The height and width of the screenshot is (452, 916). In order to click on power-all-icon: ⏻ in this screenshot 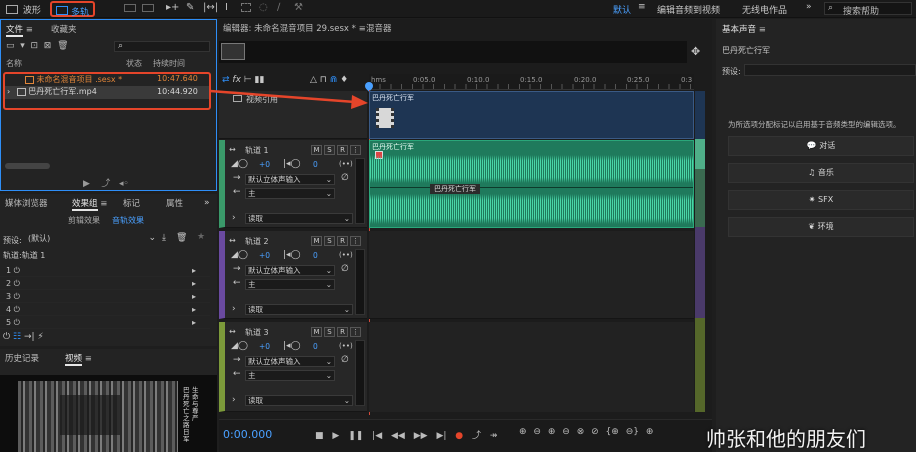, I will do `click(6, 337)`.